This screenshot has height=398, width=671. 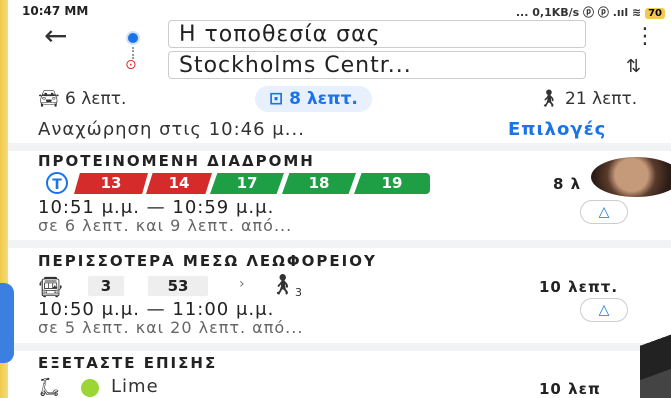 What do you see at coordinates (567, 184) in the screenshot?
I see `recommended-duration: 8 λ` at bounding box center [567, 184].